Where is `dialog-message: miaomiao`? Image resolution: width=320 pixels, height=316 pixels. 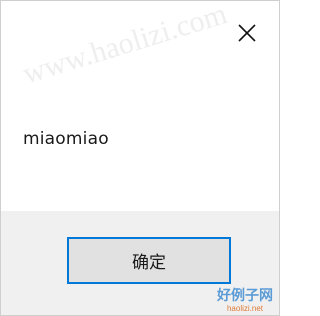
dialog-message: miaomiao is located at coordinates (66, 139).